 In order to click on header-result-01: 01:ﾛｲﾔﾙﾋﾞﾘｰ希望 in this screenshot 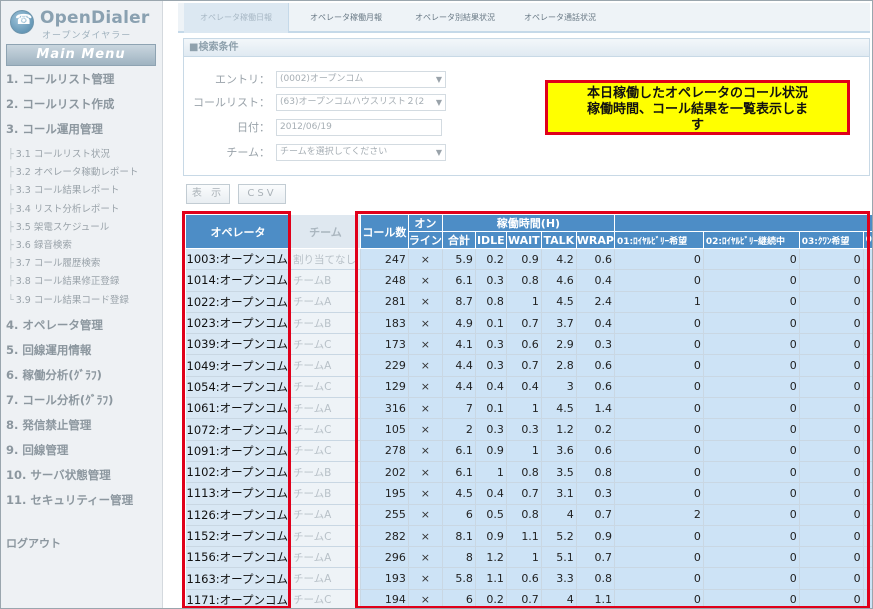, I will do `click(658, 240)`.